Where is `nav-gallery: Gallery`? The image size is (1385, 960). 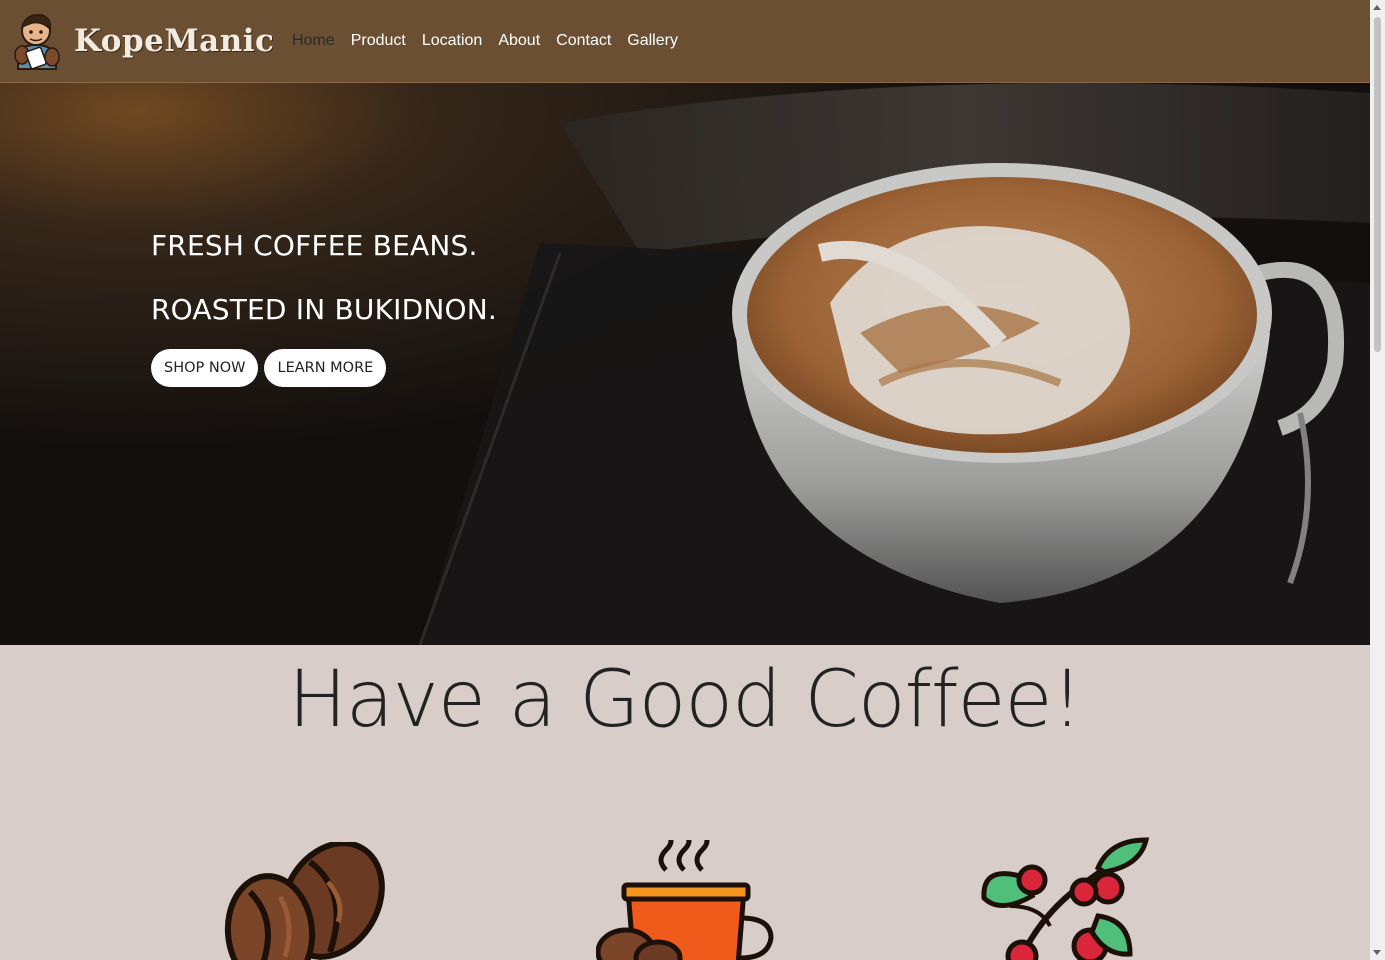
nav-gallery: Gallery is located at coordinates (652, 41).